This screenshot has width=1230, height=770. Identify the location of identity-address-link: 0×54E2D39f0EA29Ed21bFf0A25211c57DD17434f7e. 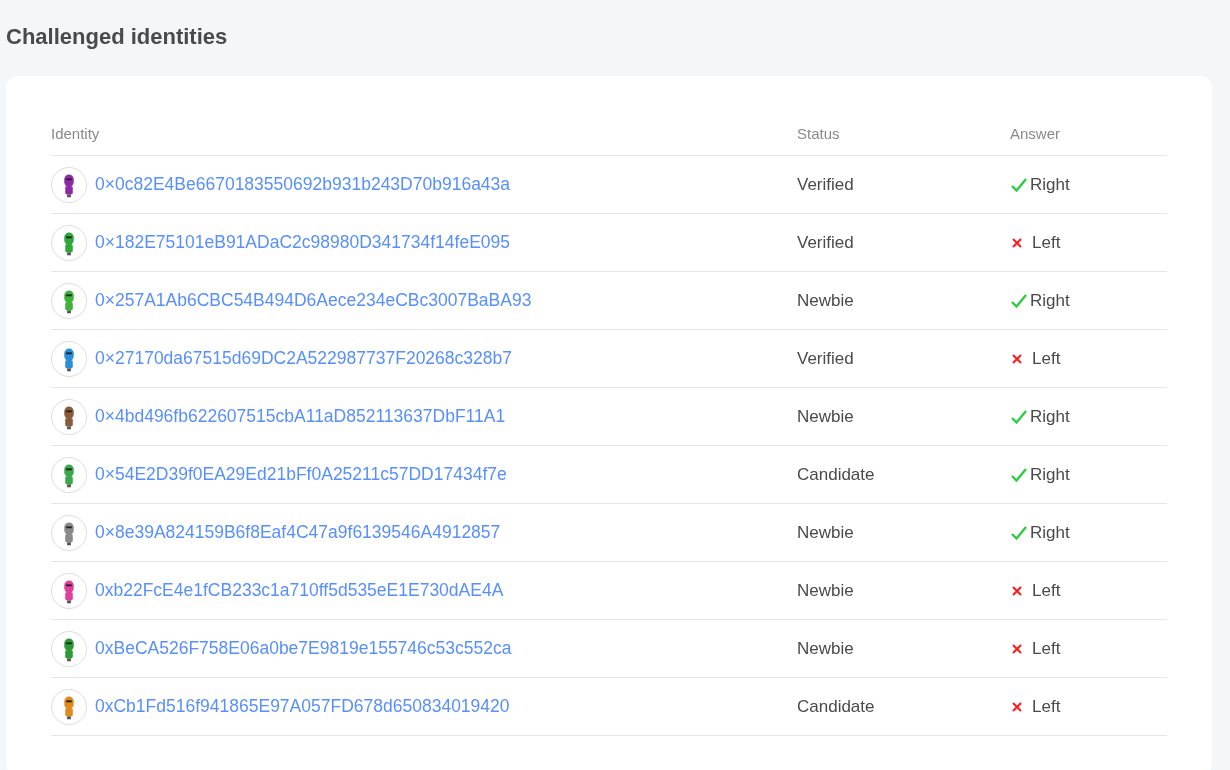
(301, 474).